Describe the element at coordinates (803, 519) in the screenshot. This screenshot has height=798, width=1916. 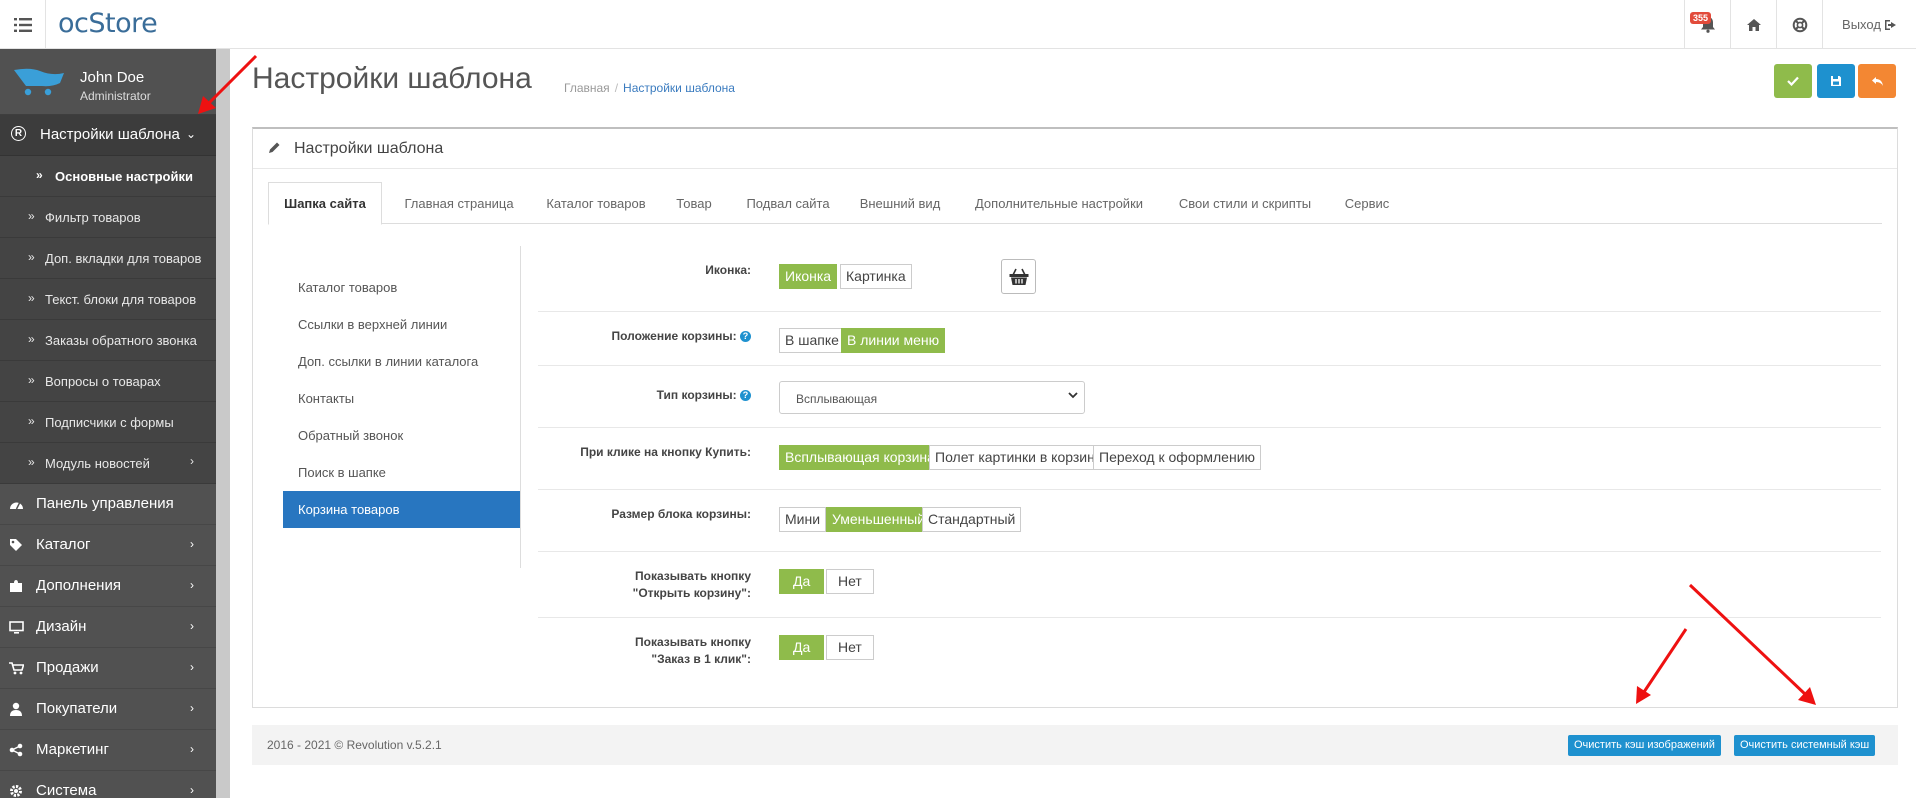
I see `option-button: Мини` at that location.